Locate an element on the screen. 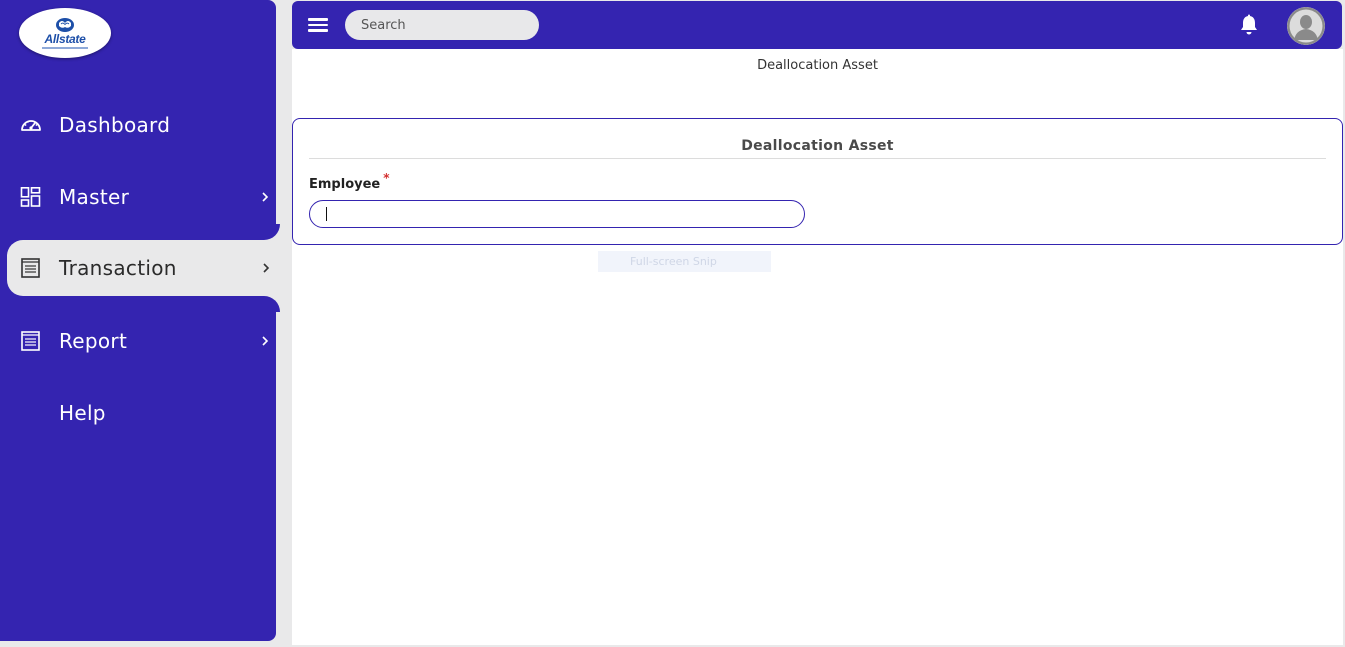 This screenshot has width=1345, height=647. ledger-icon is located at coordinates (30, 268).